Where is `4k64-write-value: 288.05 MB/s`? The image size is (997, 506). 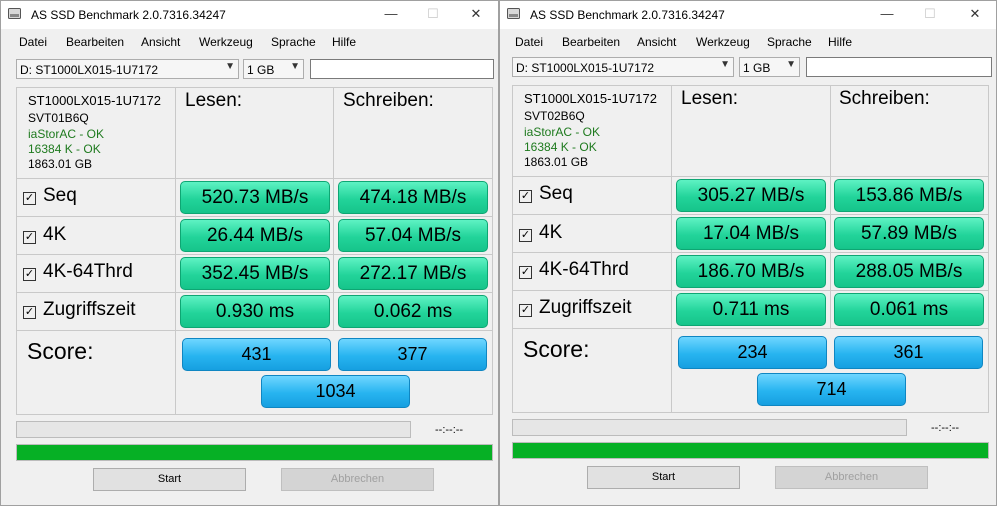 4k64-write-value: 288.05 MB/s is located at coordinates (909, 271).